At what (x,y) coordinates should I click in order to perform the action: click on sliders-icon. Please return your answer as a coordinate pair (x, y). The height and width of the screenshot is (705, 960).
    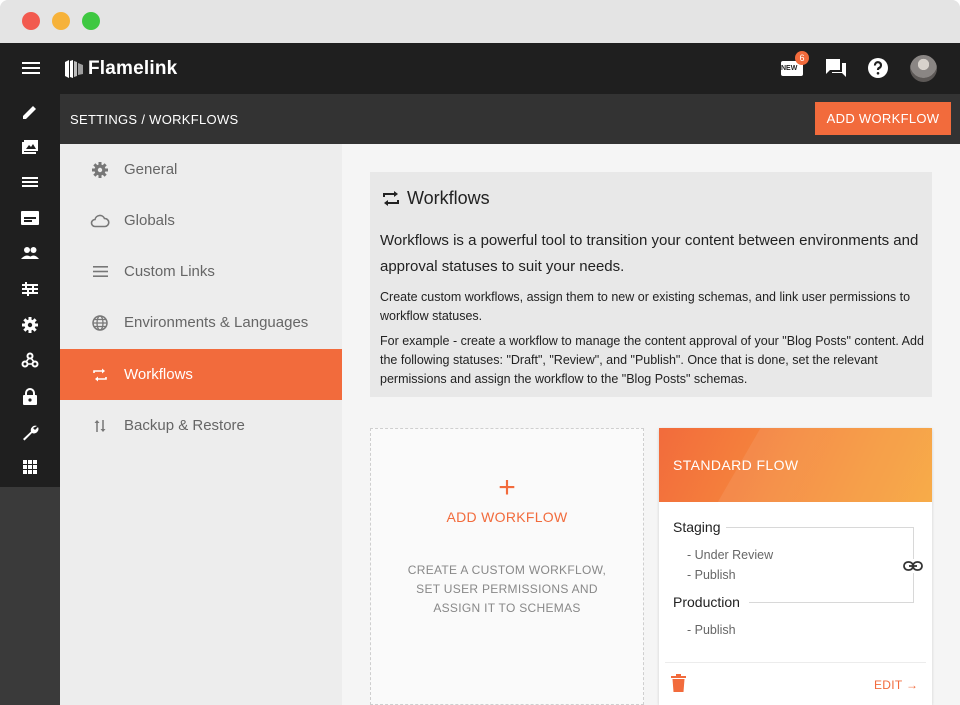
    Looking at the image, I should click on (30, 289).